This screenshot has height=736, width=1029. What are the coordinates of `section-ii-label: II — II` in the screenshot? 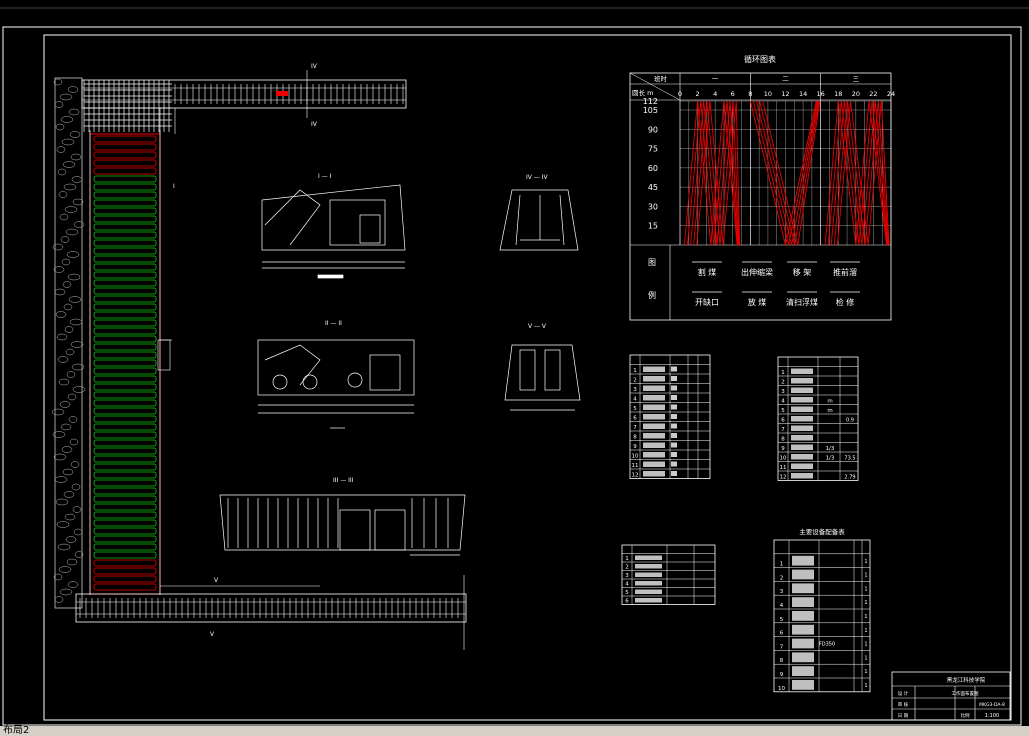 It's located at (333, 323).